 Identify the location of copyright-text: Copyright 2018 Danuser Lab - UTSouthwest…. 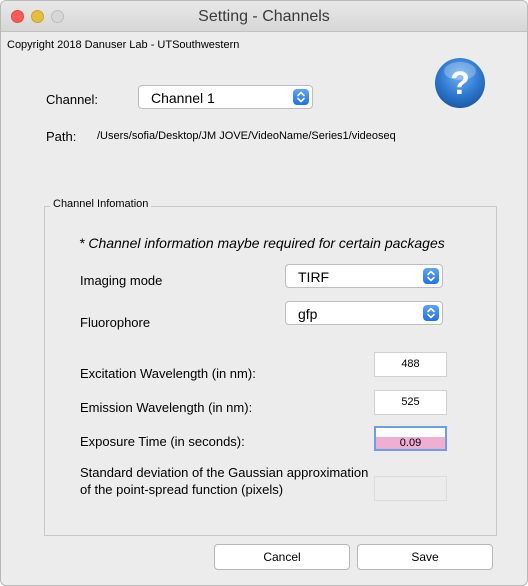
(123, 45).